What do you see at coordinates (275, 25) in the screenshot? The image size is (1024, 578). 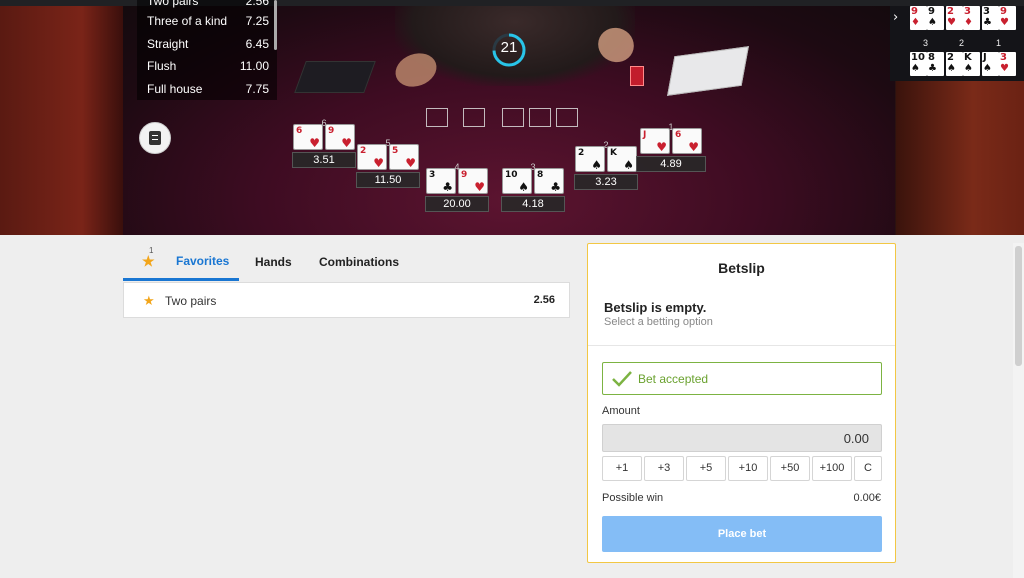 I see `payout-scrollbar` at bounding box center [275, 25].